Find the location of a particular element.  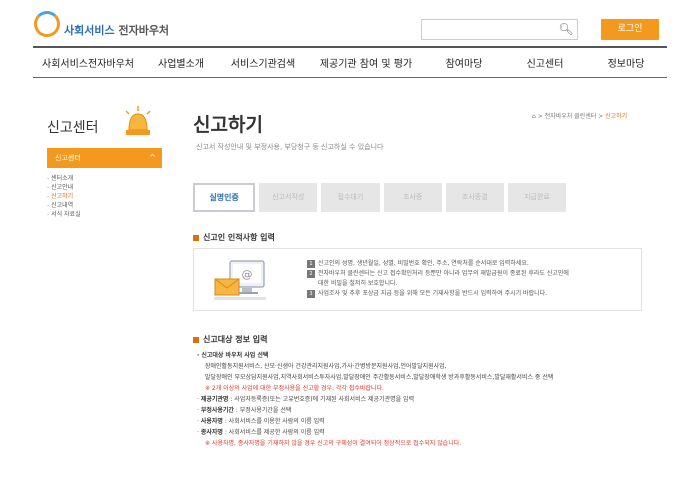

home-icon: ⌂ is located at coordinates (534, 116).